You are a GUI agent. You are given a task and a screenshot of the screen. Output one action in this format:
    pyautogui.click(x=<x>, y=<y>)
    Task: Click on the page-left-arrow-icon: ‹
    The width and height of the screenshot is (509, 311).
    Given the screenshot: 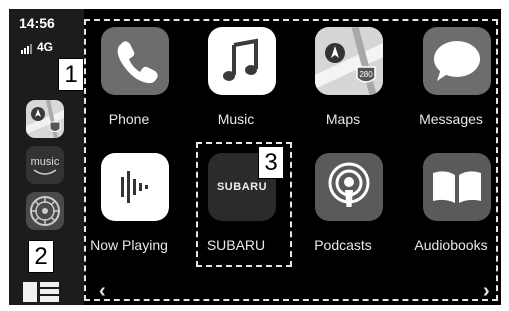 What is the action you would take?
    pyautogui.click(x=102, y=291)
    